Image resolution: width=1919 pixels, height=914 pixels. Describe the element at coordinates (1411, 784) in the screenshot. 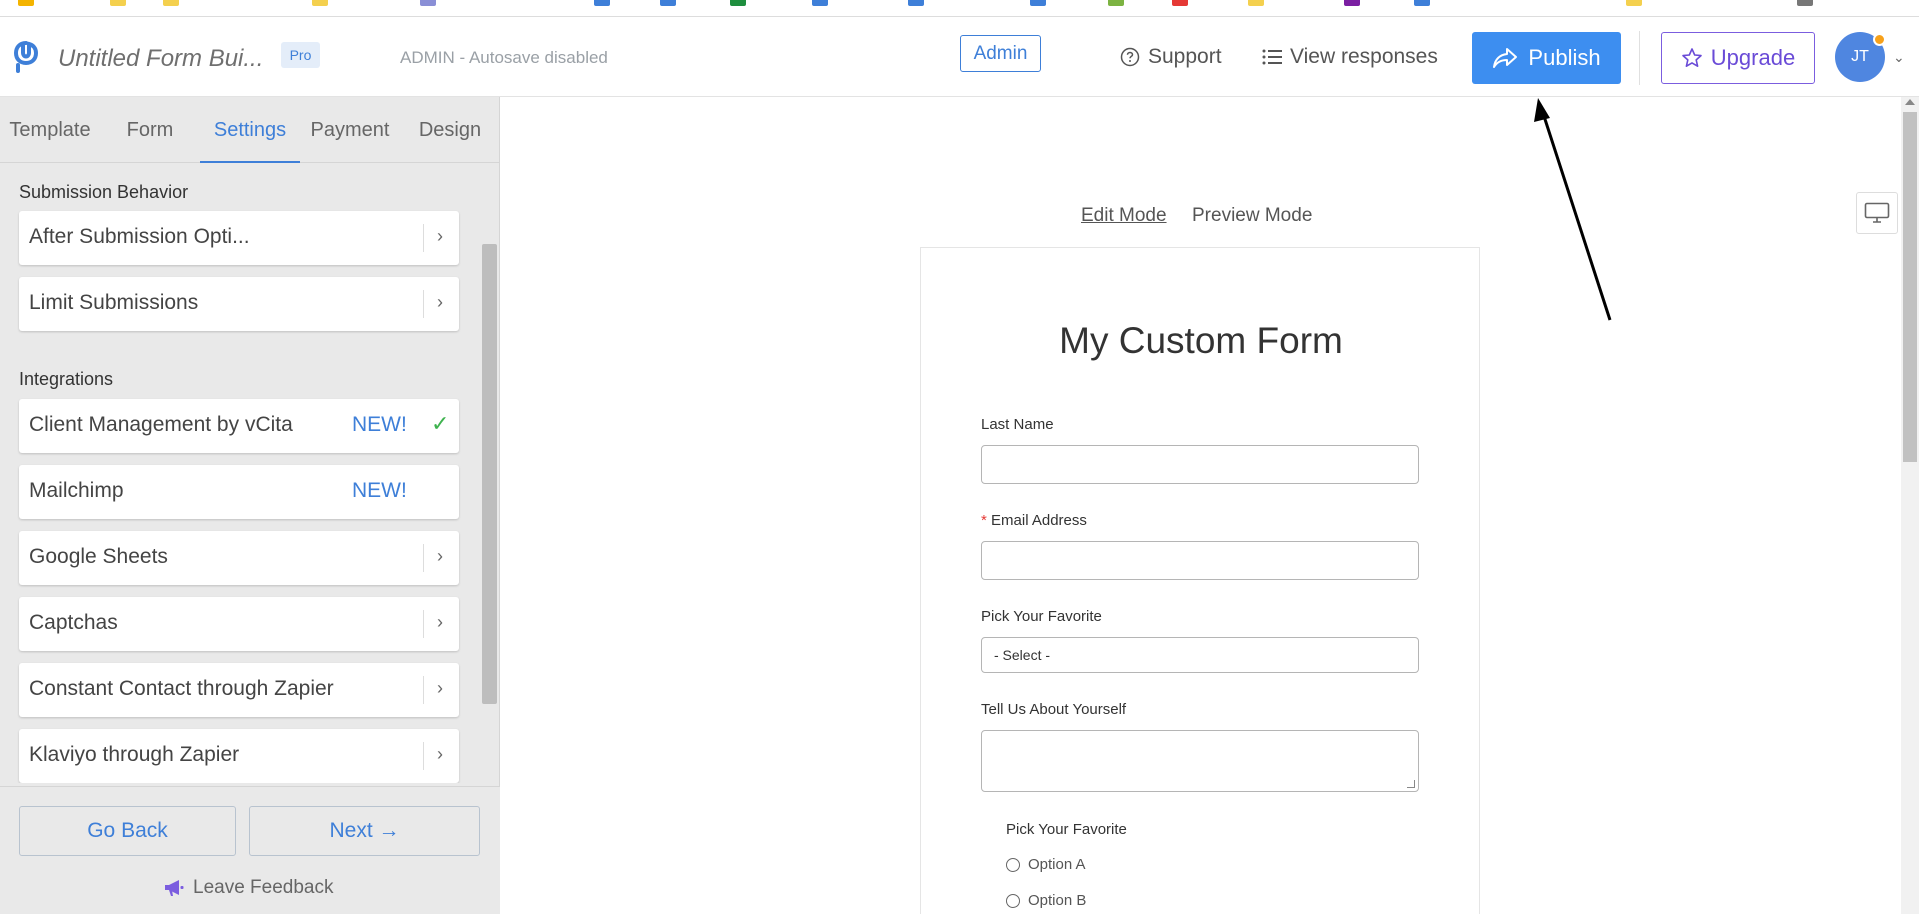

I see `resize-handle-icon` at that location.